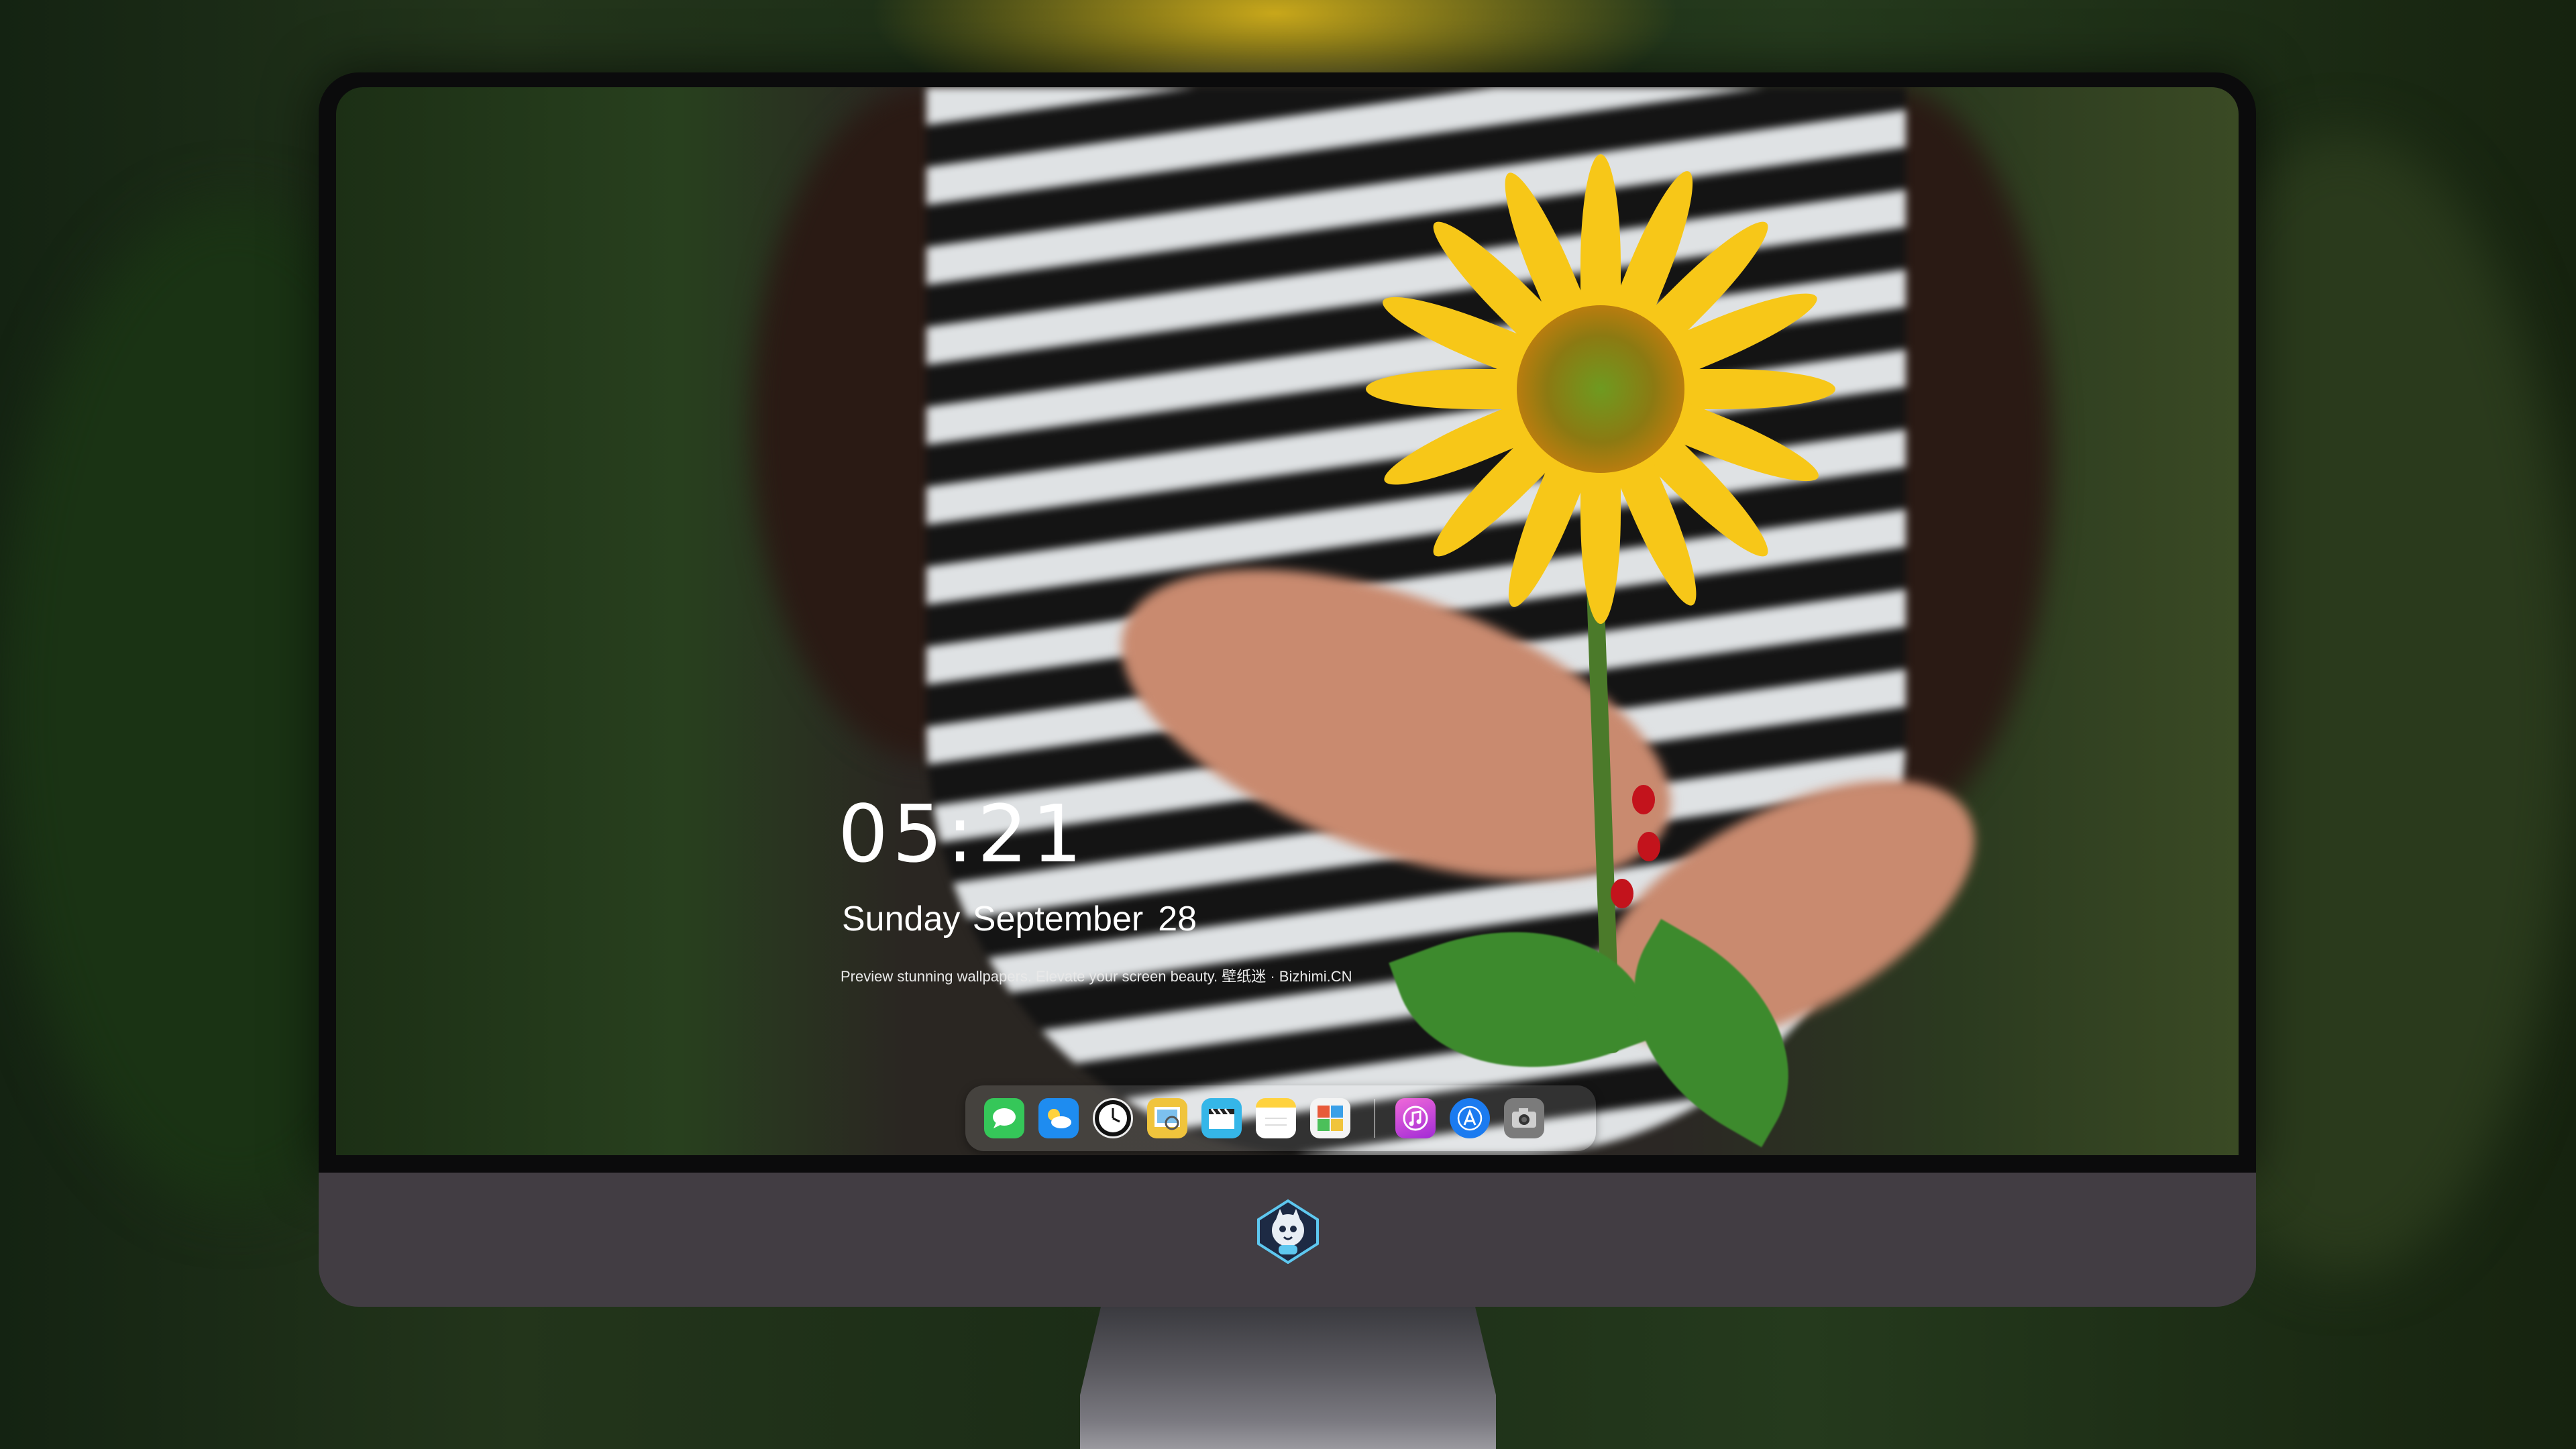  What do you see at coordinates (1288, 1232) in the screenshot?
I see `mascot-logo-icon` at bounding box center [1288, 1232].